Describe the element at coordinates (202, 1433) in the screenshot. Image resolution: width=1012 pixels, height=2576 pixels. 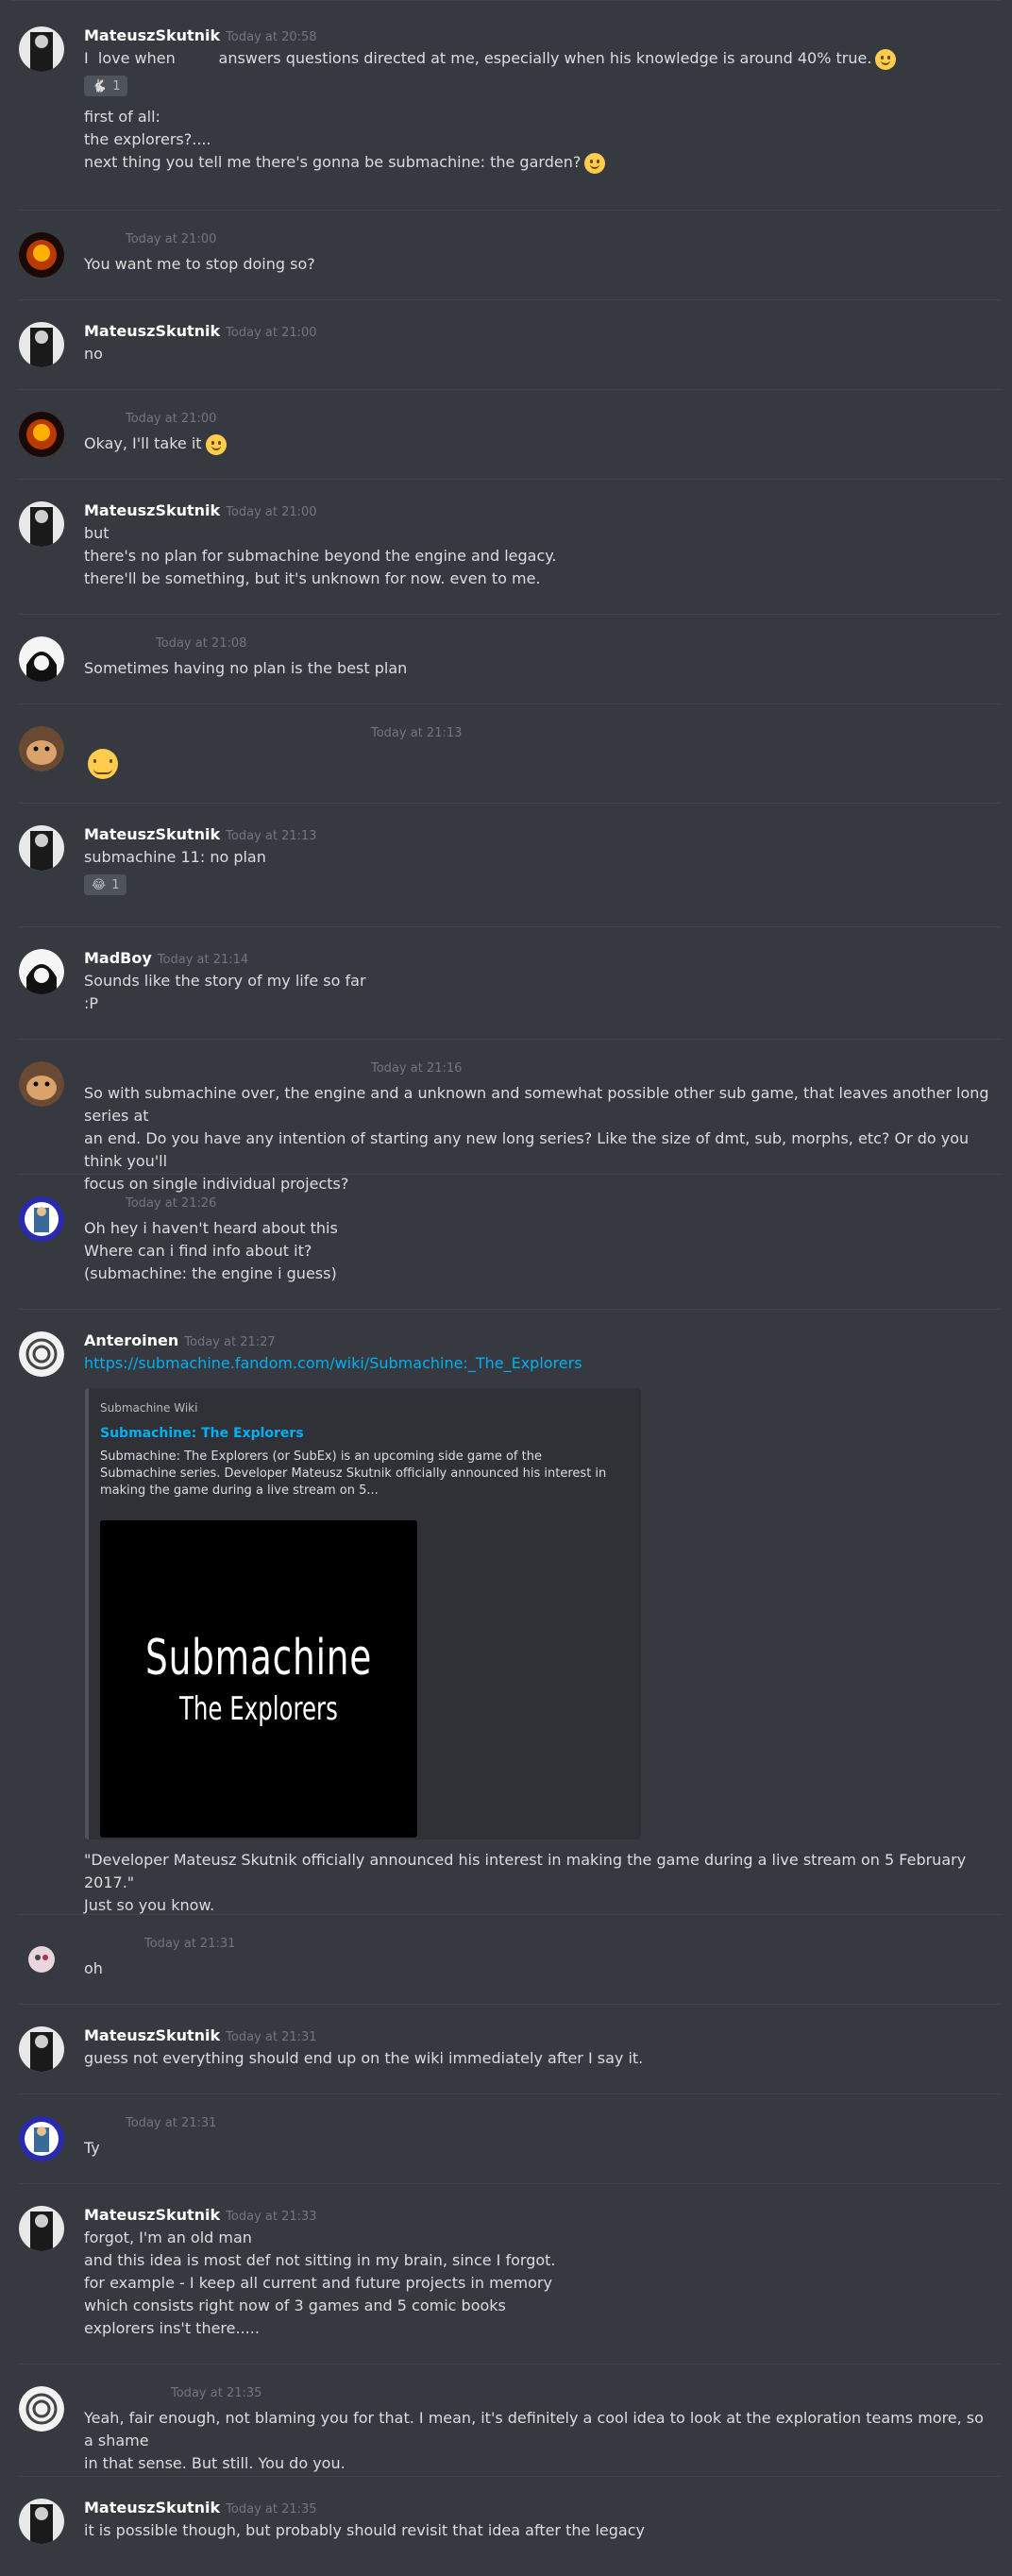
I see `embed-title: Submachine: The Explorers` at that location.